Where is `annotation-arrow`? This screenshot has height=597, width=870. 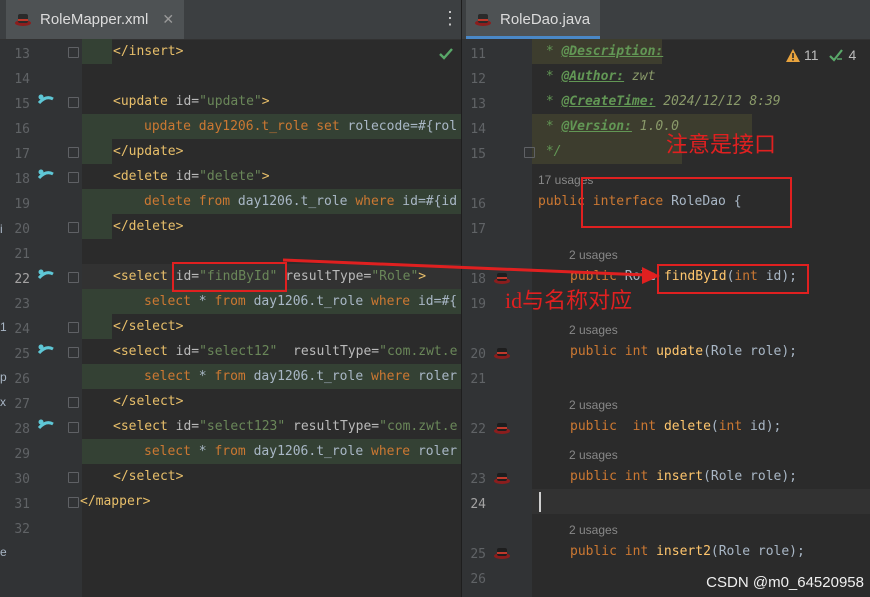
annotation-arrow is located at coordinates (471, 271).